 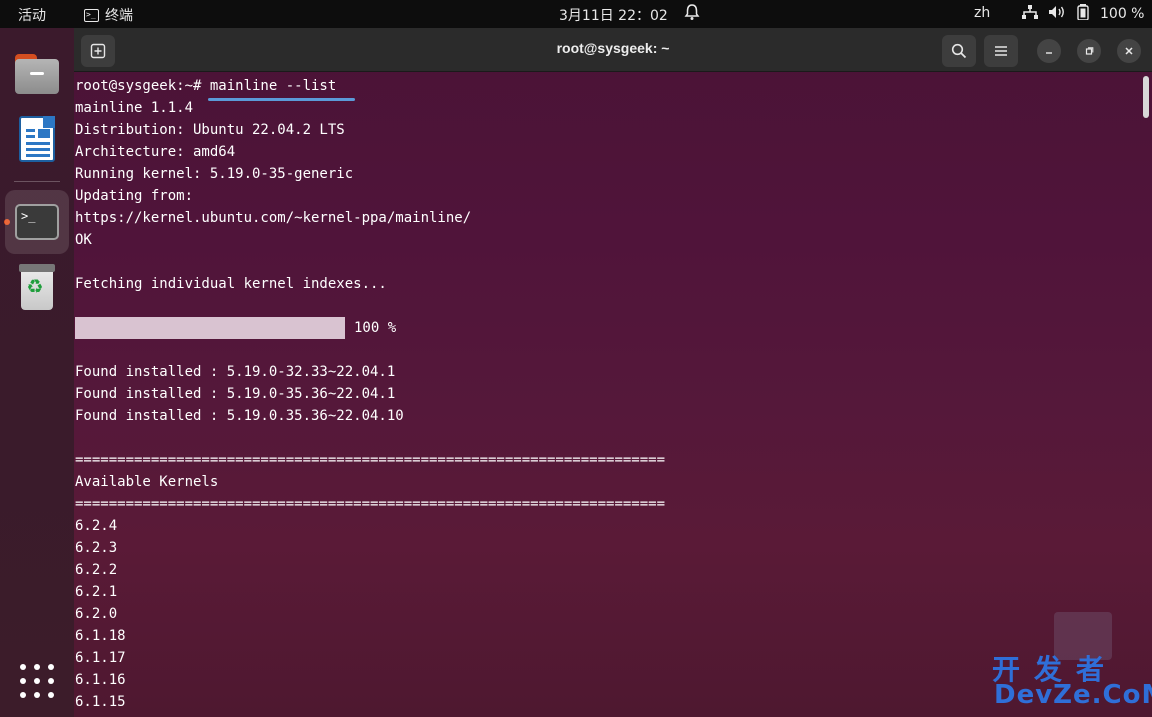 I want to click on trash-icon: ♻, so click(x=37, y=287).